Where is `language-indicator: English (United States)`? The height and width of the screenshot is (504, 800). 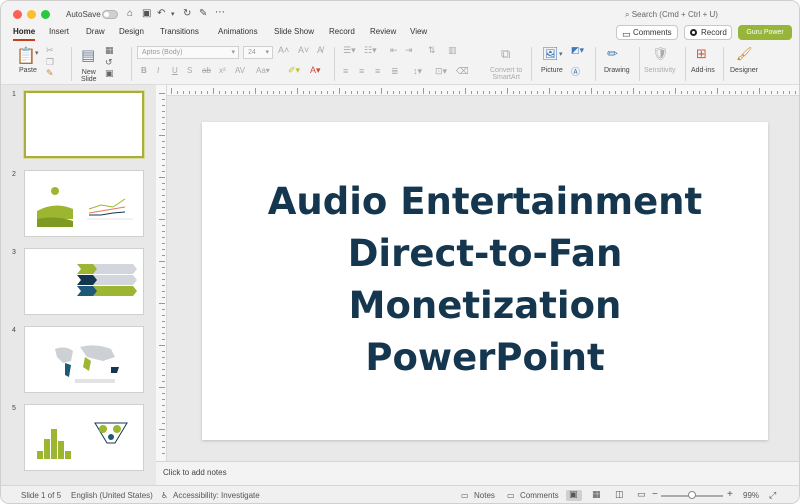 language-indicator: English (United States) is located at coordinates (112, 495).